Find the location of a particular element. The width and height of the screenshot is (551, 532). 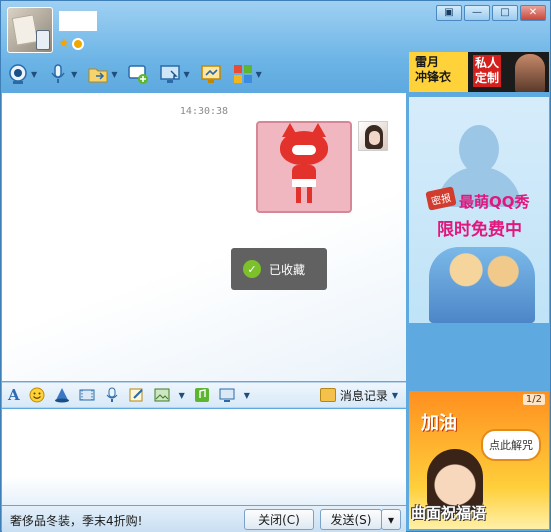

film-icon is located at coordinates (87, 395).